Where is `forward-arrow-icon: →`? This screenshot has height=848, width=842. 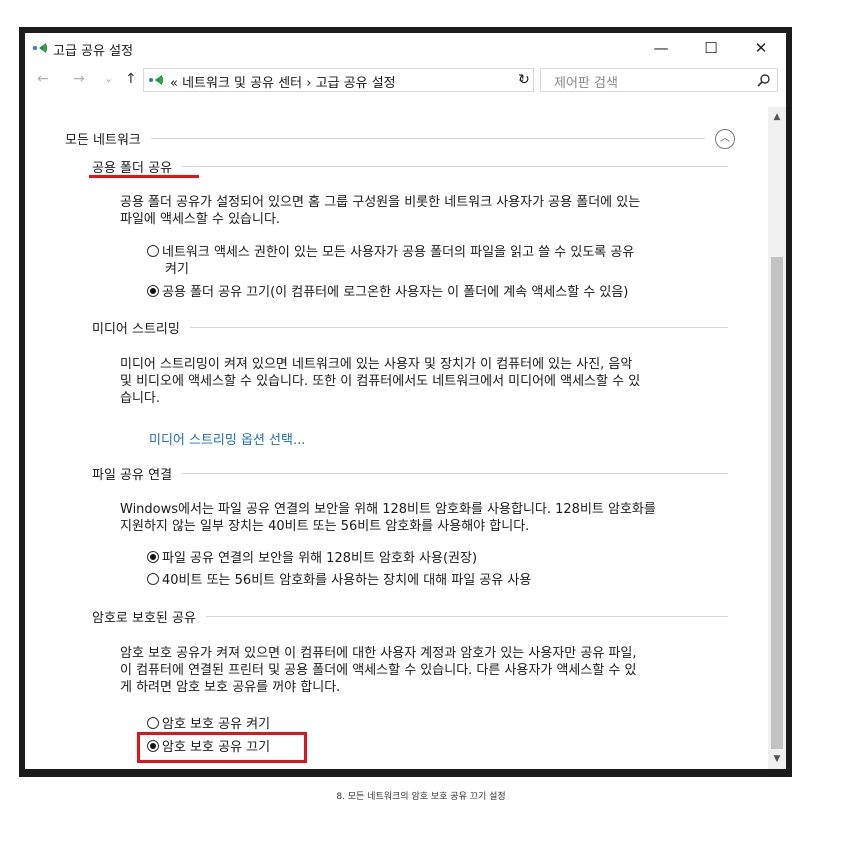 forward-arrow-icon: → is located at coordinates (79, 79).